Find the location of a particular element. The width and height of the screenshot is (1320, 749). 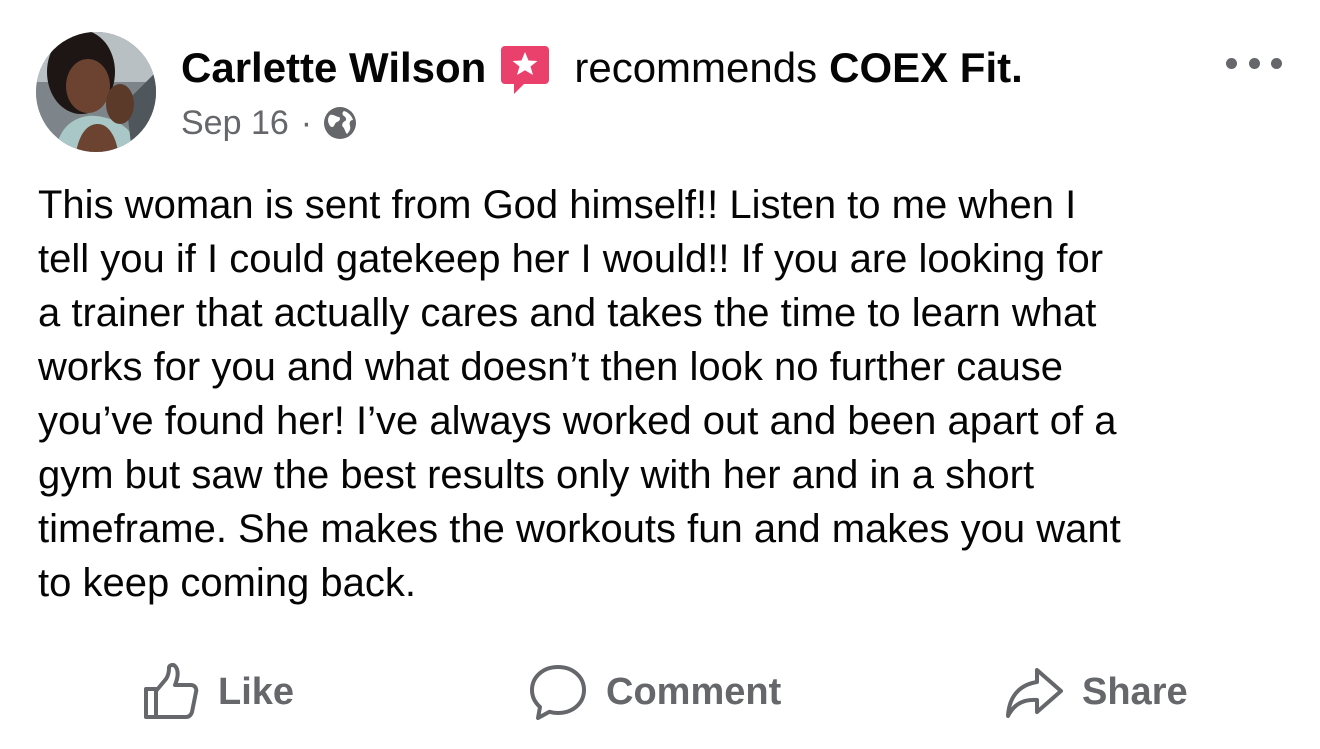

action-bar: Like Comment Share is located at coordinates (660, 692).